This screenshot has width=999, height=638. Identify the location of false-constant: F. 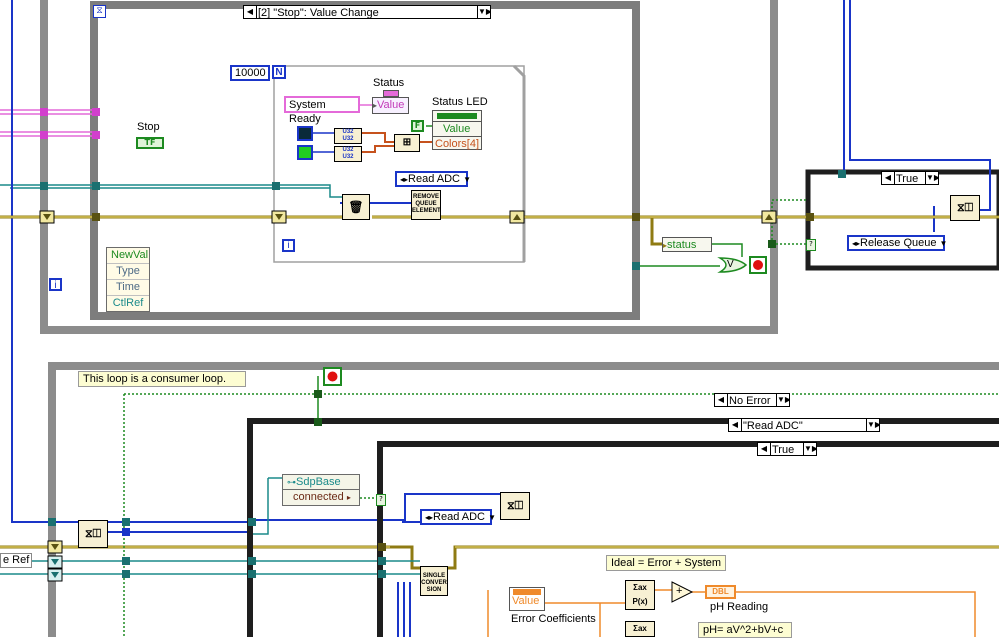
(417, 126).